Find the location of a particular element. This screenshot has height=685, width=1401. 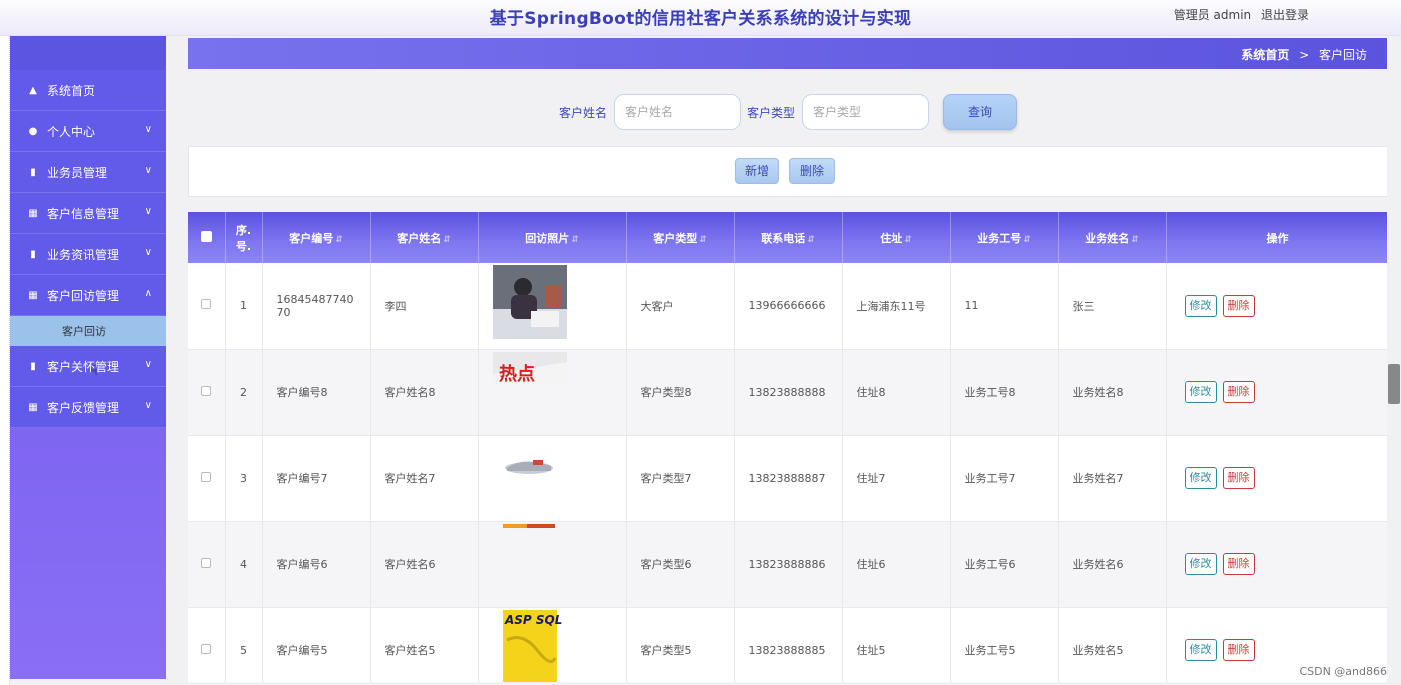

cell-customer-code: 客户编号8 is located at coordinates (316, 392).